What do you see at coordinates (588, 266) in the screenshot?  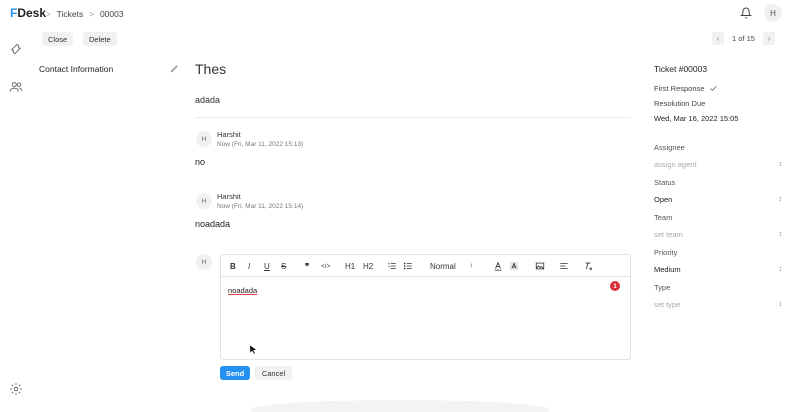 I see `clear-format-icon` at bounding box center [588, 266].